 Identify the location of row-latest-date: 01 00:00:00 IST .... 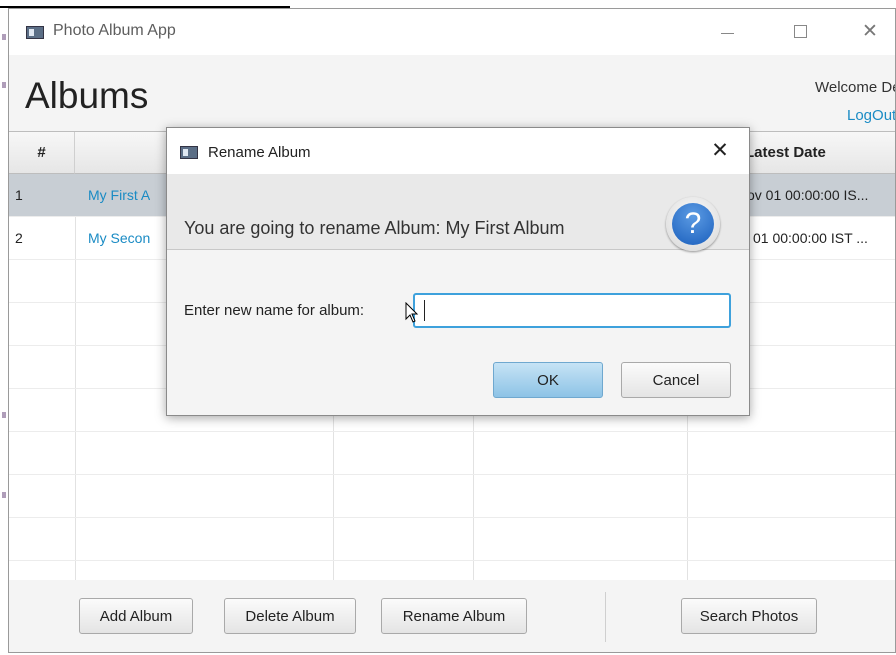
(810, 238).